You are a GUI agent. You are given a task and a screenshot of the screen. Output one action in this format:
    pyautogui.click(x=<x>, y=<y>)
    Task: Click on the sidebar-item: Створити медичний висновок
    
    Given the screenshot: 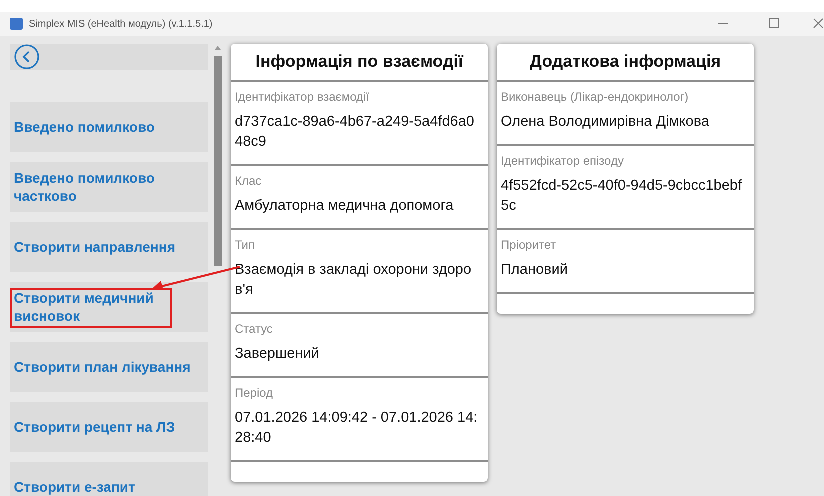 What is the action you would take?
    pyautogui.click(x=109, y=307)
    